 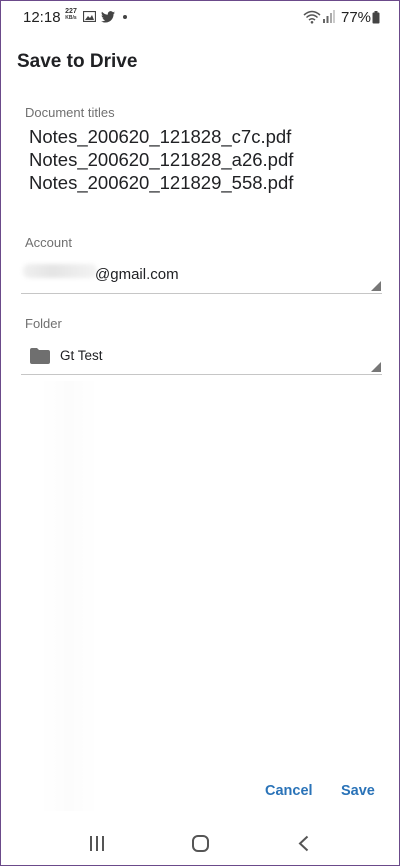 I want to click on home-icon, so click(x=200, y=843).